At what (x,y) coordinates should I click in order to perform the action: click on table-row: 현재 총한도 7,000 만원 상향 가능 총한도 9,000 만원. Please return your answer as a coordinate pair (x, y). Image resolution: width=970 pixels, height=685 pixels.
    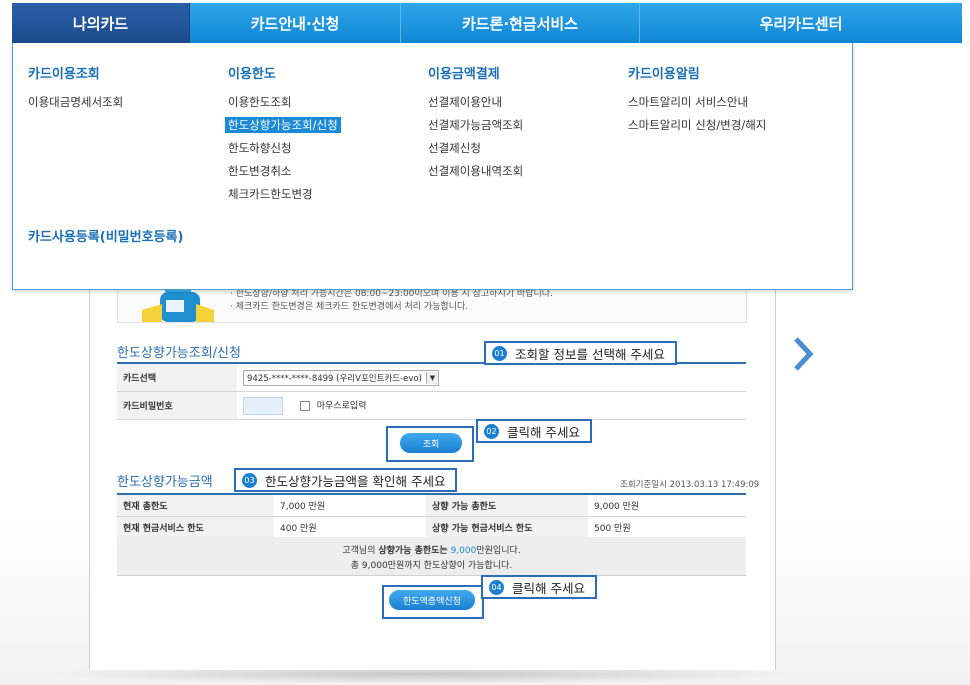
    Looking at the image, I should click on (431, 506).